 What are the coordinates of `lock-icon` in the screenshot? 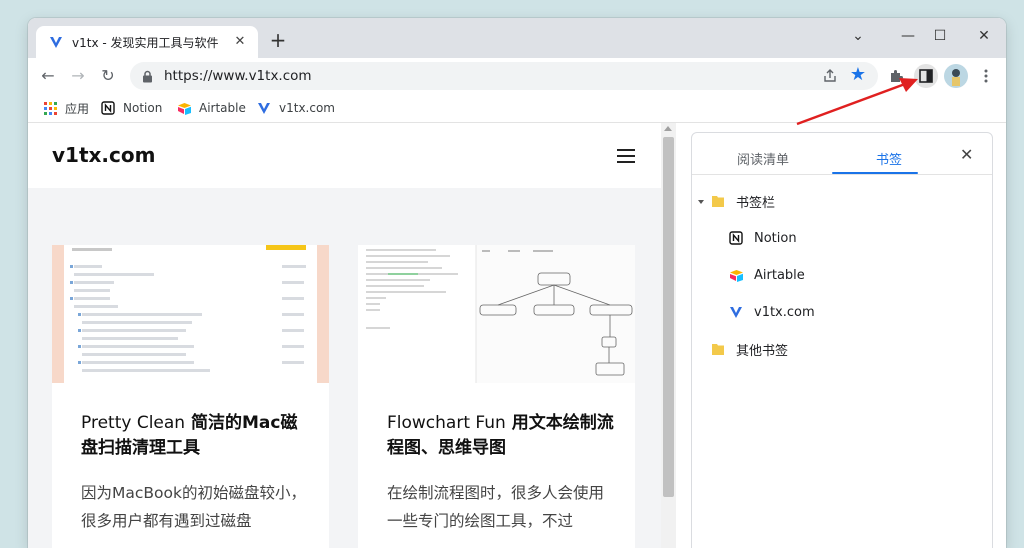 It's located at (147, 76).